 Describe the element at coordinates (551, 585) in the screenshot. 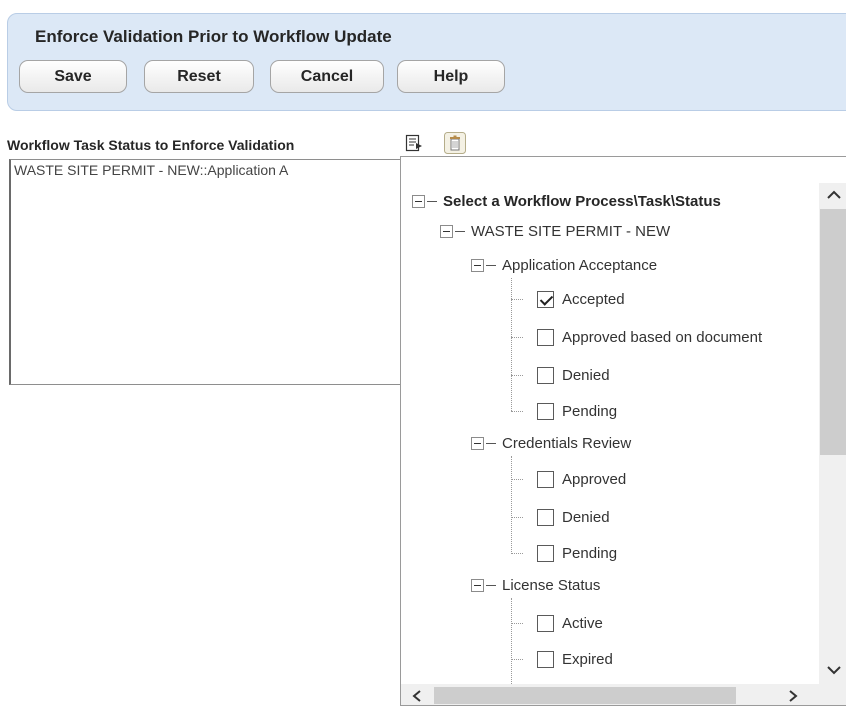

I see `tree-task-label: License Status` at that location.